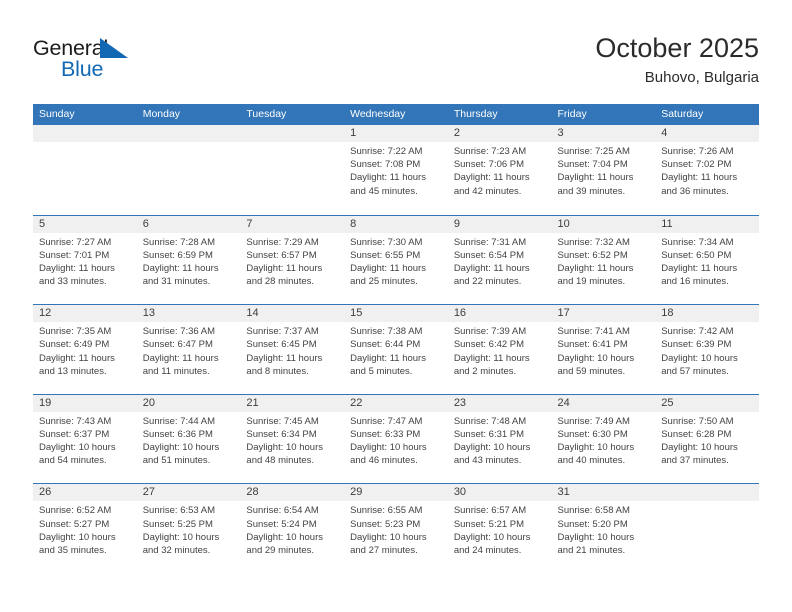  Describe the element at coordinates (85, 169) in the screenshot. I see `day-cell-empty` at that location.